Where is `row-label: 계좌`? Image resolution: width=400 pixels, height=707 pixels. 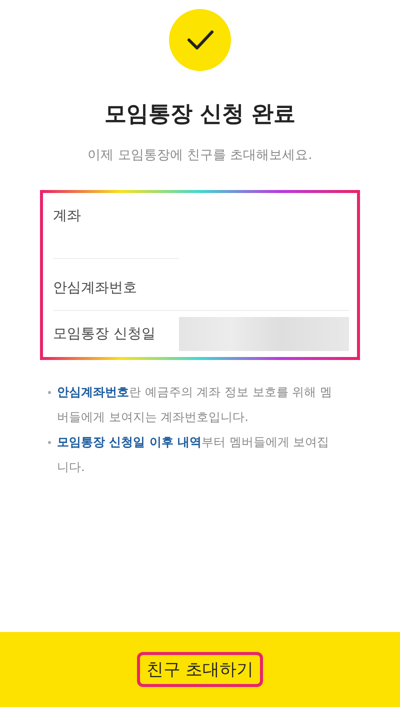 row-label: 계좌 is located at coordinates (67, 216).